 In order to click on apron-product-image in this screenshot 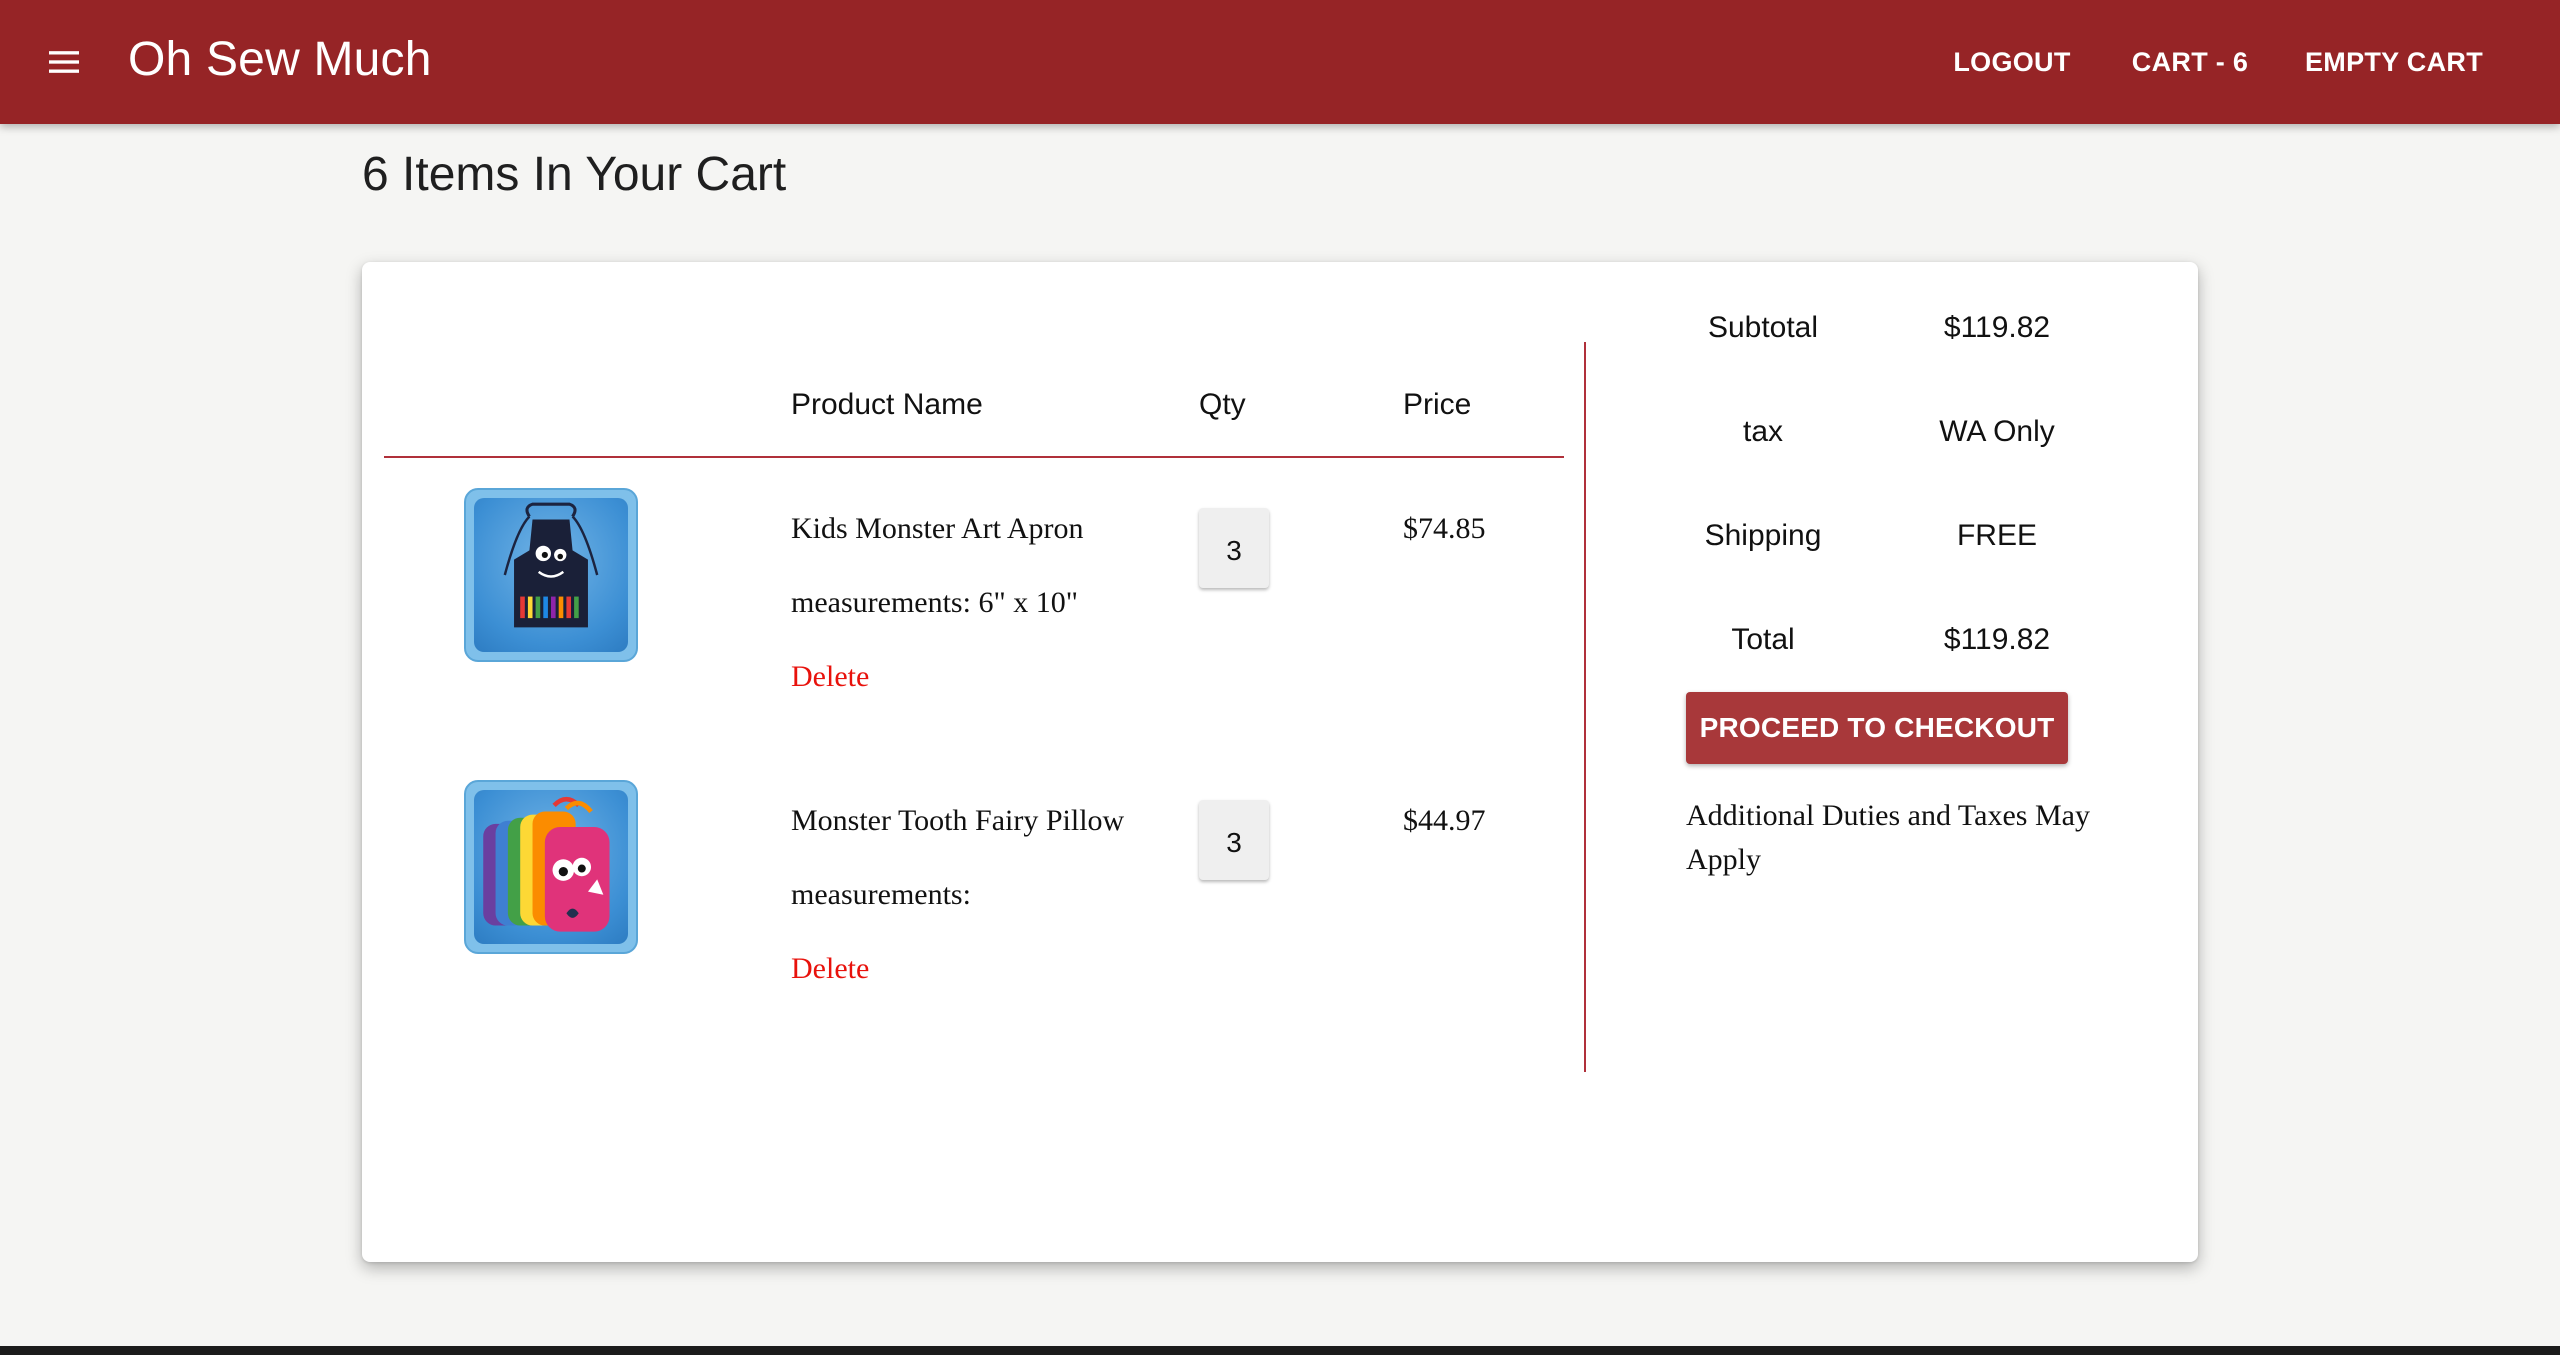, I will do `click(551, 575)`.